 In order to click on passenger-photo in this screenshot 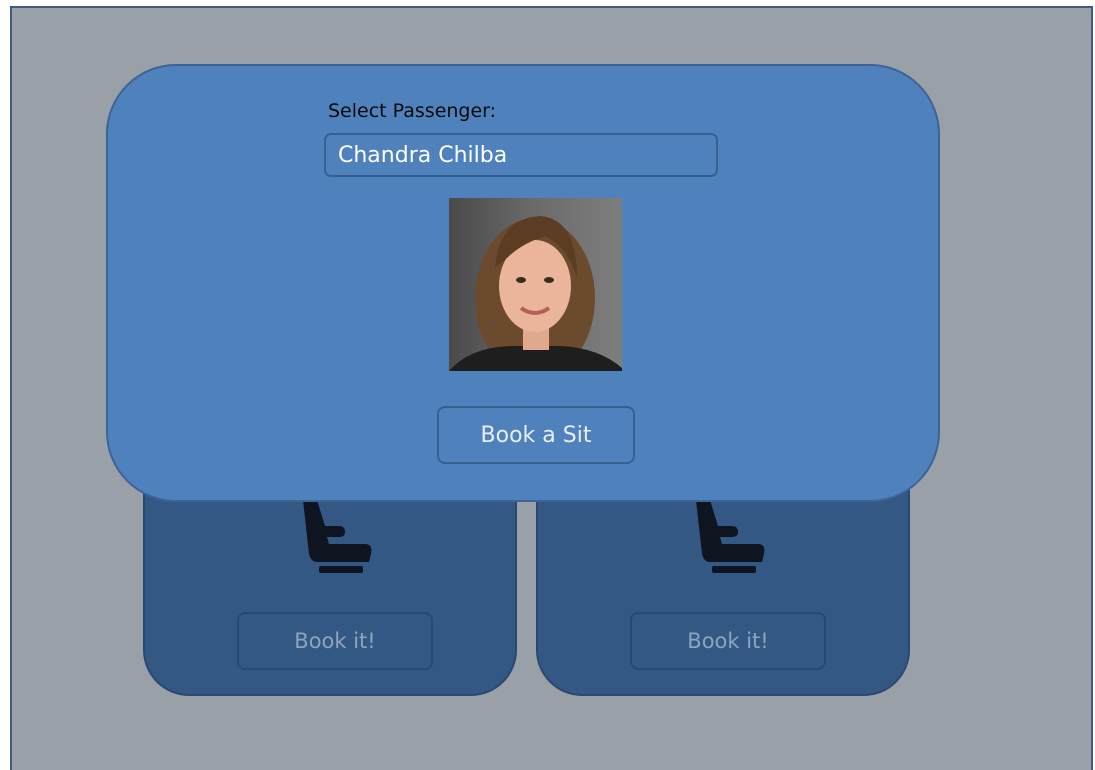, I will do `click(535, 284)`.